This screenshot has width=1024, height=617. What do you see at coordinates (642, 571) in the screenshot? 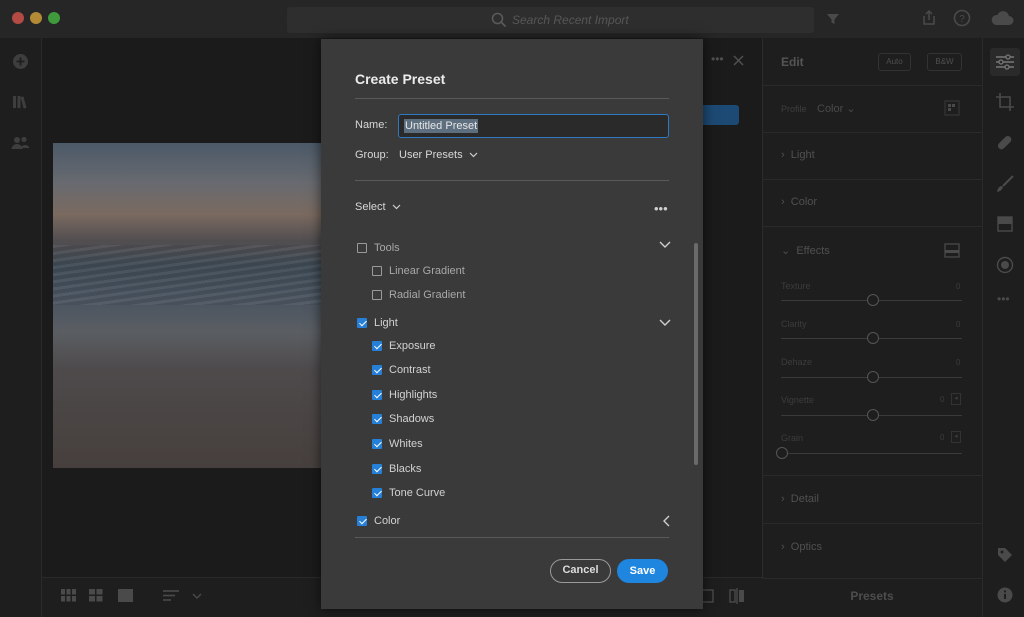
I see `save-button: Save` at bounding box center [642, 571].